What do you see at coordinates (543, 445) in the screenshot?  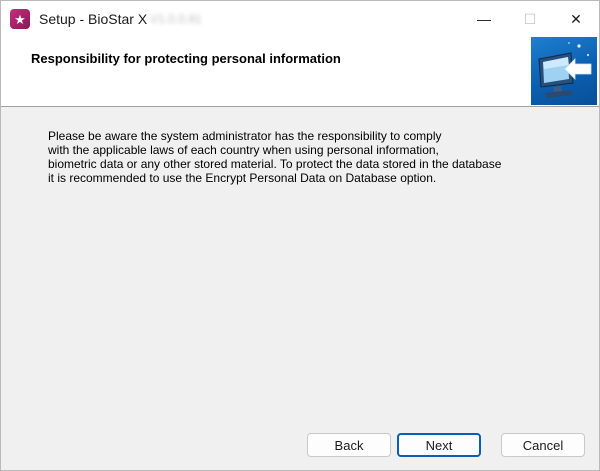 I see `cancel-button: Cancel` at bounding box center [543, 445].